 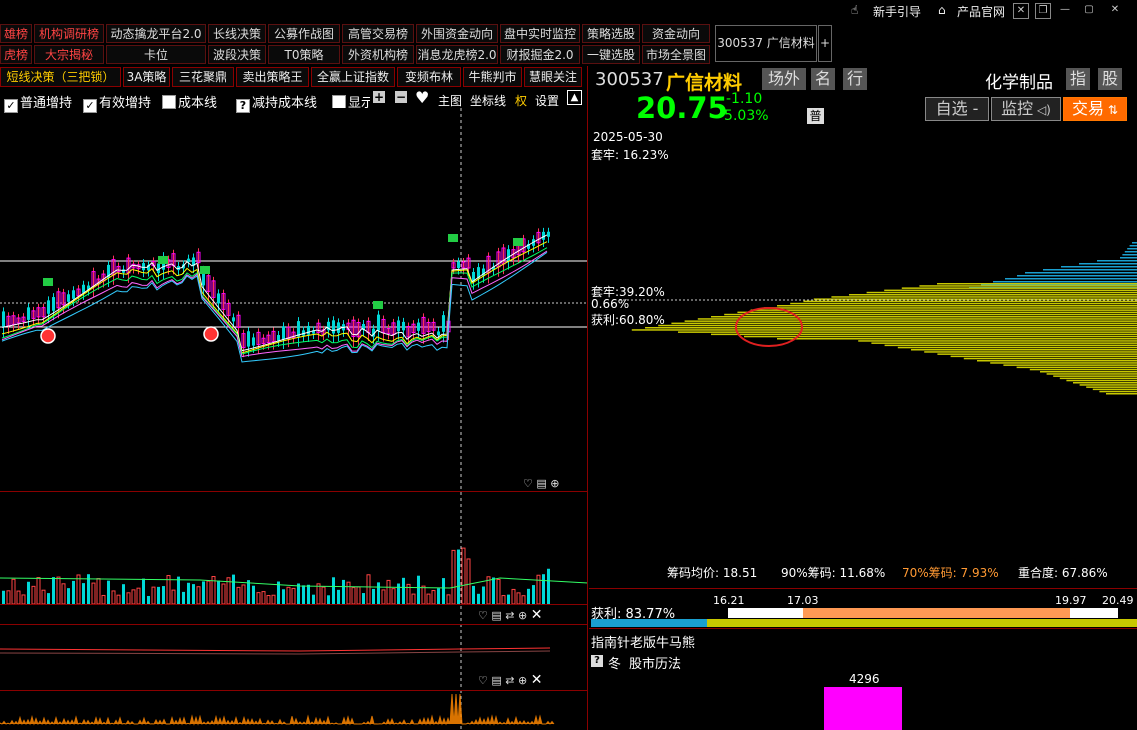 I want to click on minimize-icon: —, so click(x=1065, y=10).